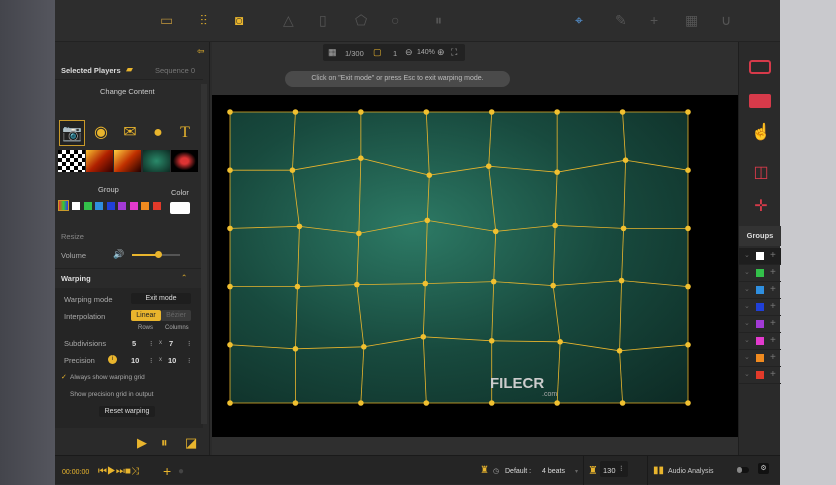  What do you see at coordinates (184, 161) in the screenshot?
I see `image-thumbnail` at bounding box center [184, 161].